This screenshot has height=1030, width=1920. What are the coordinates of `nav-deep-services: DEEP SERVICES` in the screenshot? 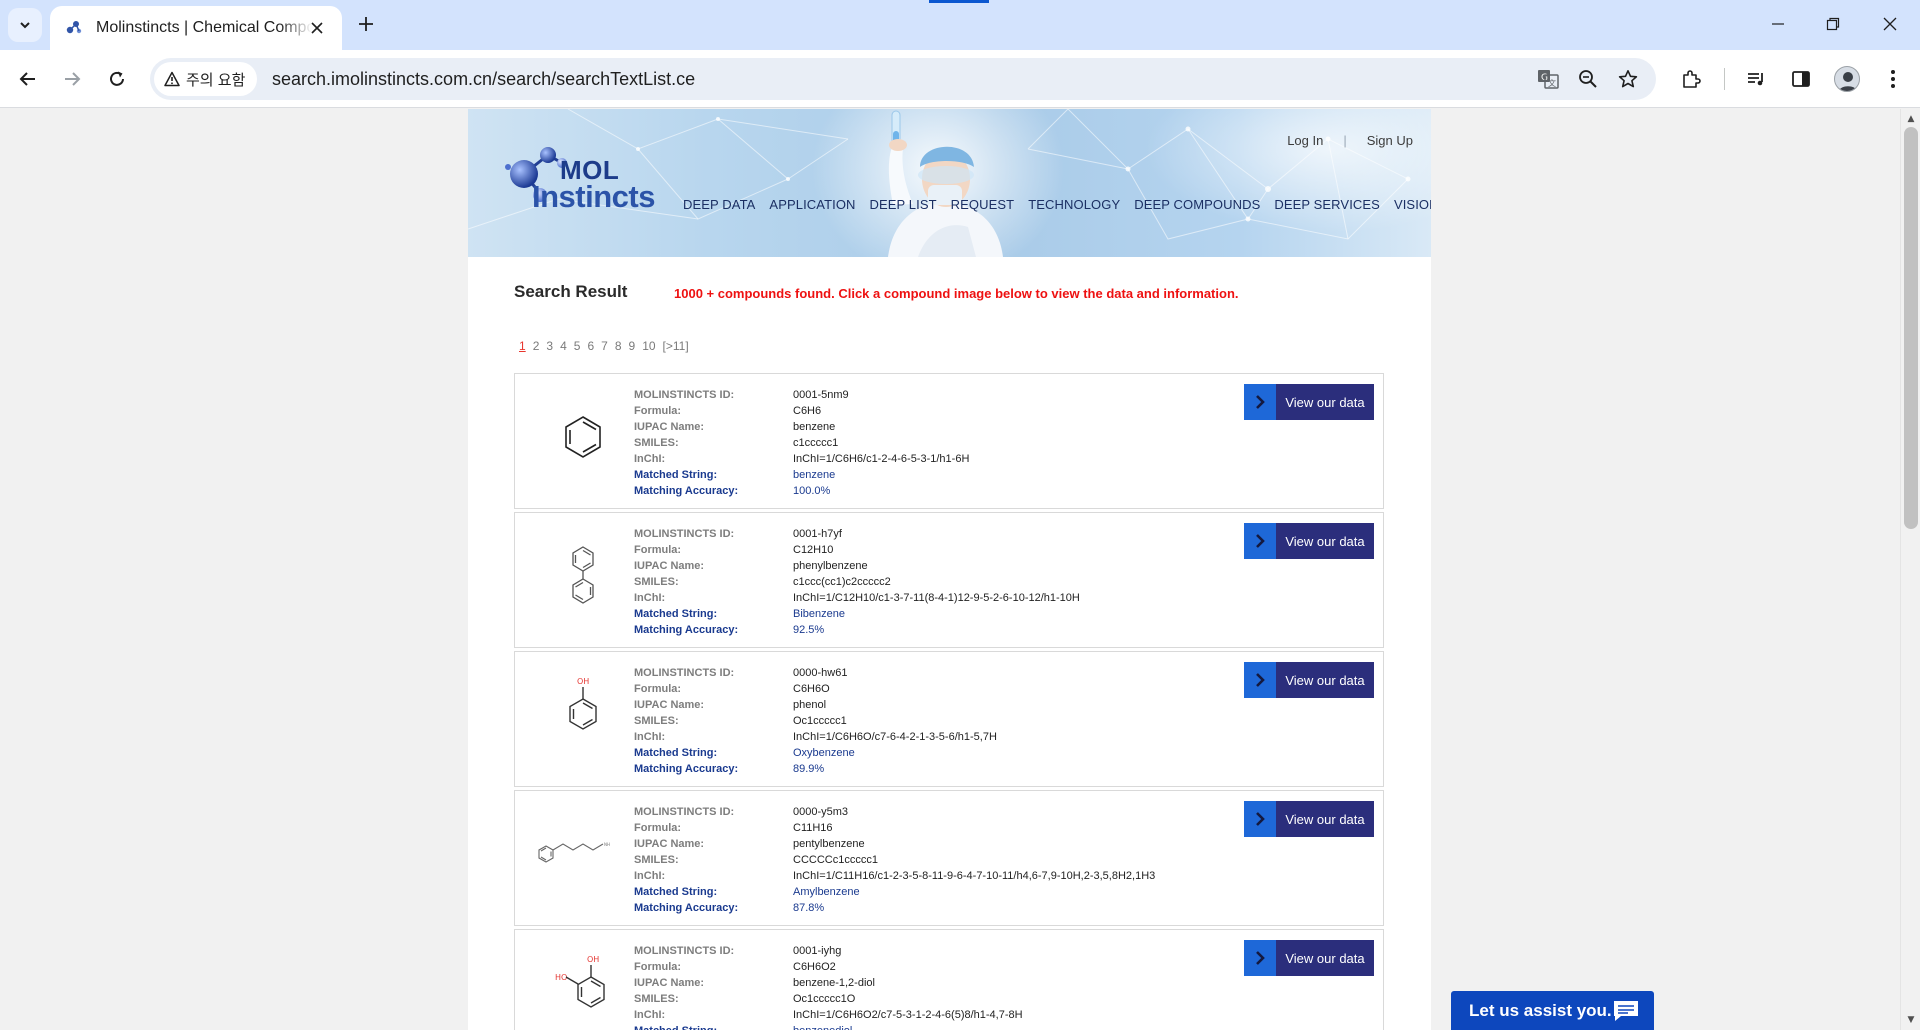 It's located at (1327, 204).